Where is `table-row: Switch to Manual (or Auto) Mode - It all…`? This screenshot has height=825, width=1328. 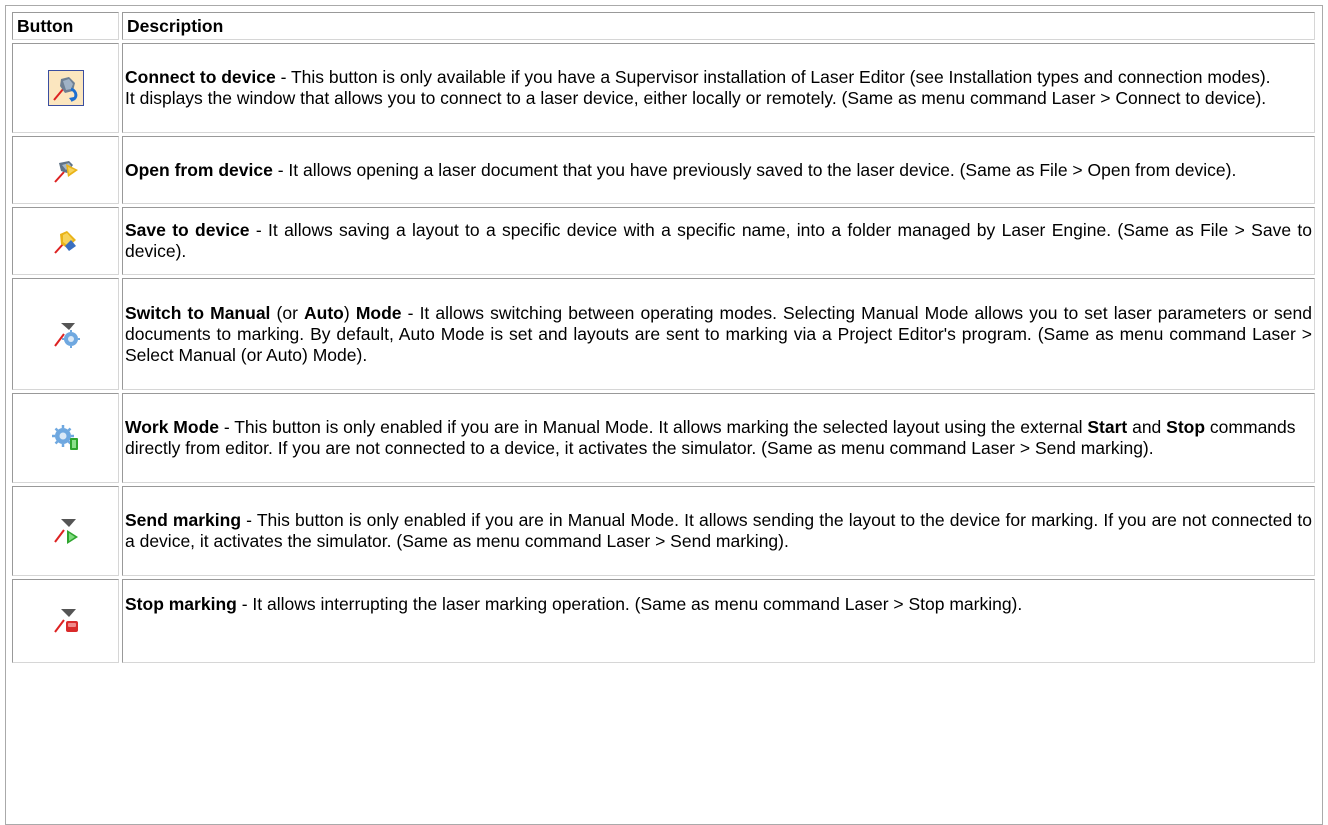
table-row: Switch to Manual (or Auto) Mode - It all… is located at coordinates (663, 334).